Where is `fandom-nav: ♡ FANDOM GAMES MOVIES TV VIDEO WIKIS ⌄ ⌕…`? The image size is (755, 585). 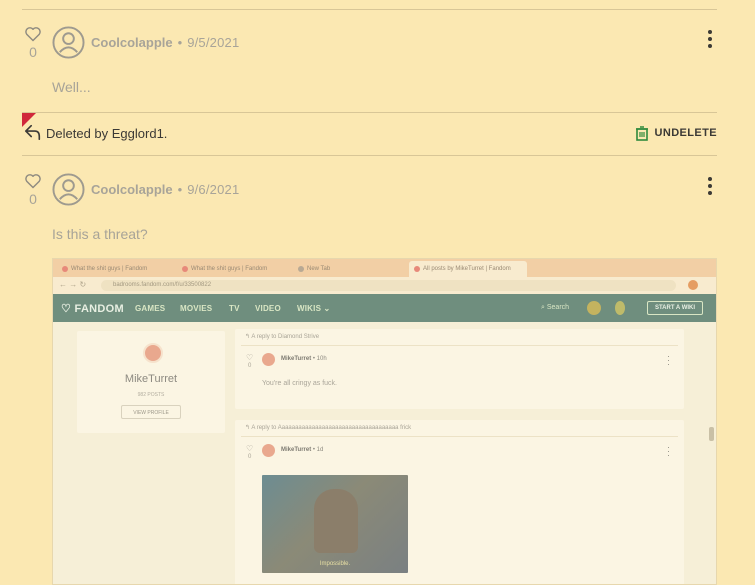
fandom-nav: ♡ FANDOM GAMES MOVIES TV VIDEO WIKIS ⌄ ⌕… is located at coordinates (384, 308).